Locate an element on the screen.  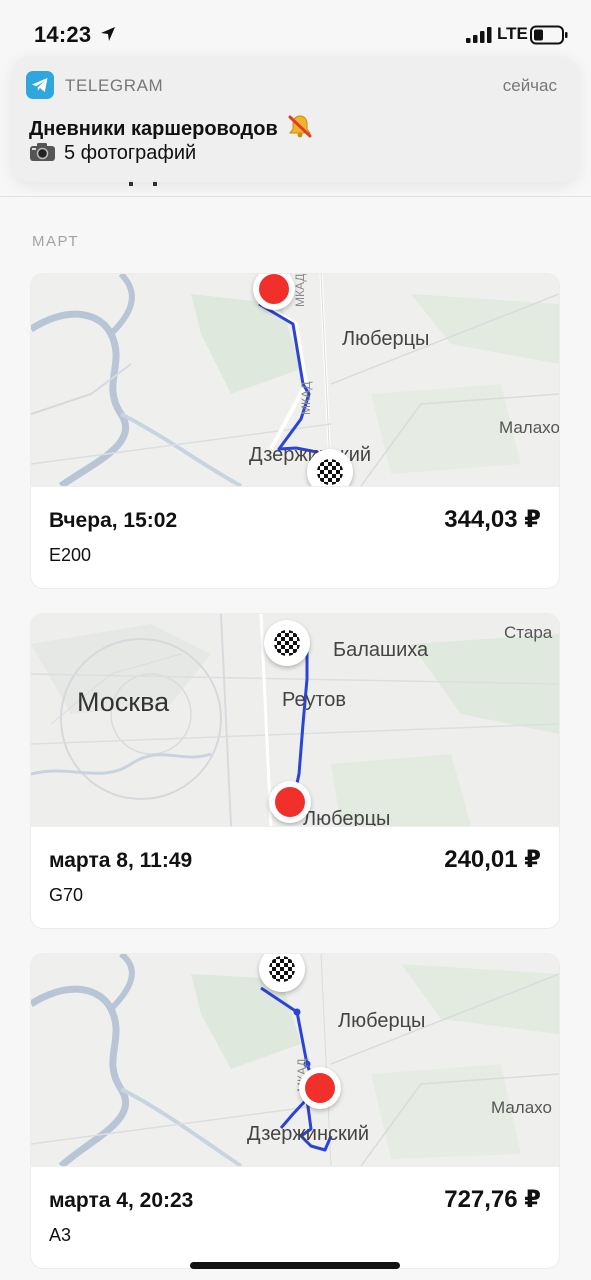
notification-body: 5 фотографий is located at coordinates (130, 153).